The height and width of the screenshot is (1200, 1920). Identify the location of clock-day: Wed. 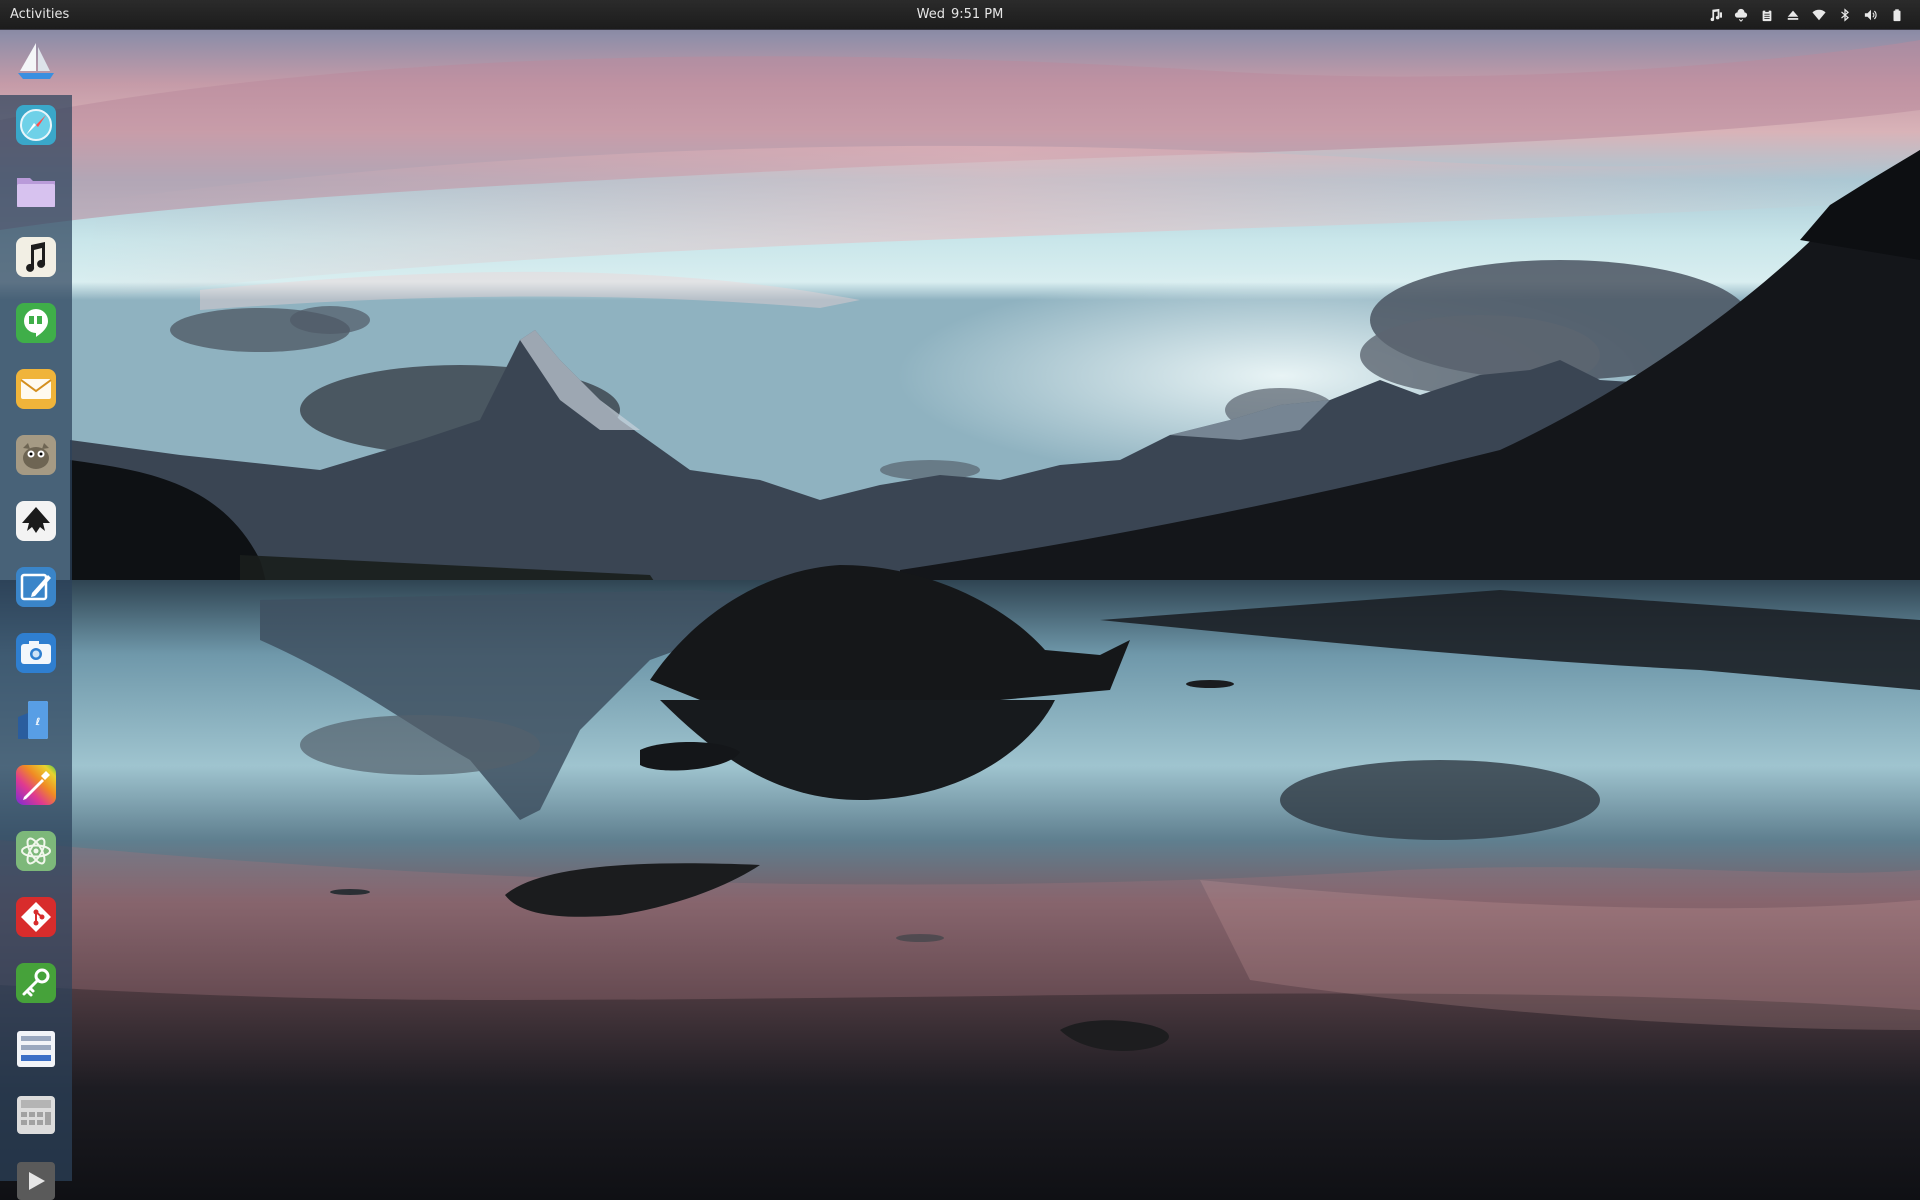
(930, 14).